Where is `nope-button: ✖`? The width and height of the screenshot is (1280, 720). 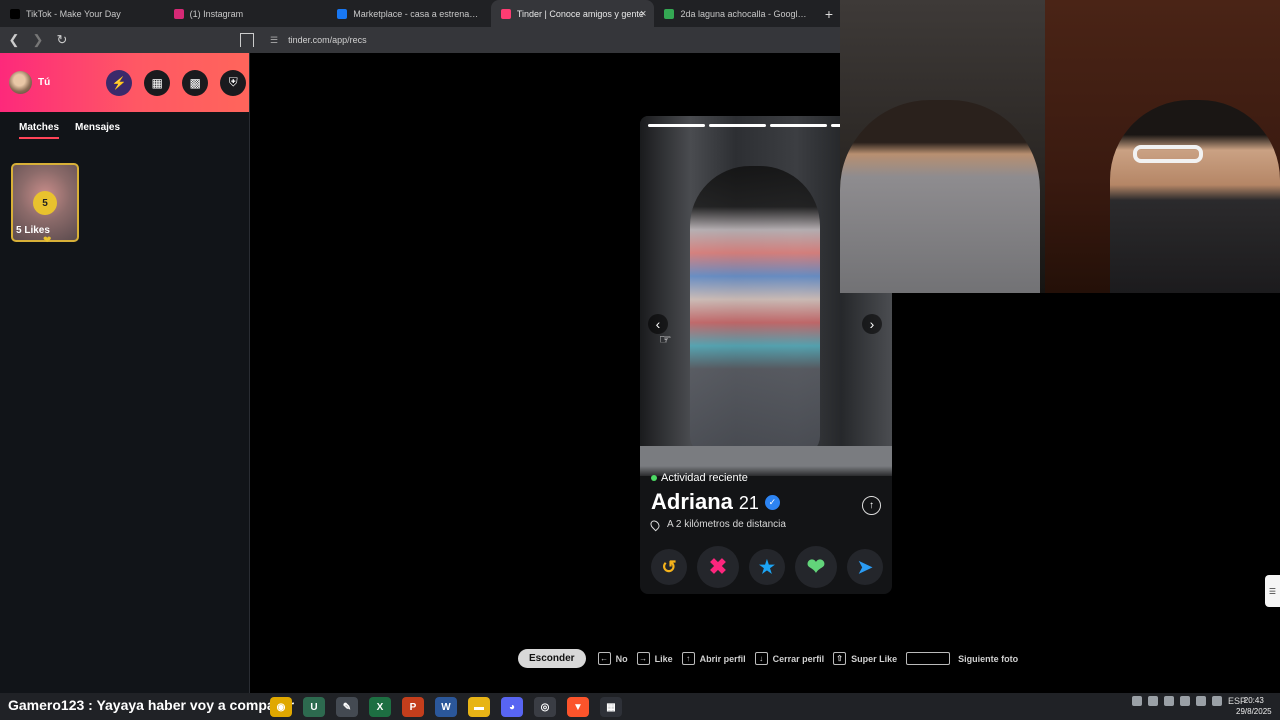 nope-button: ✖ is located at coordinates (718, 567).